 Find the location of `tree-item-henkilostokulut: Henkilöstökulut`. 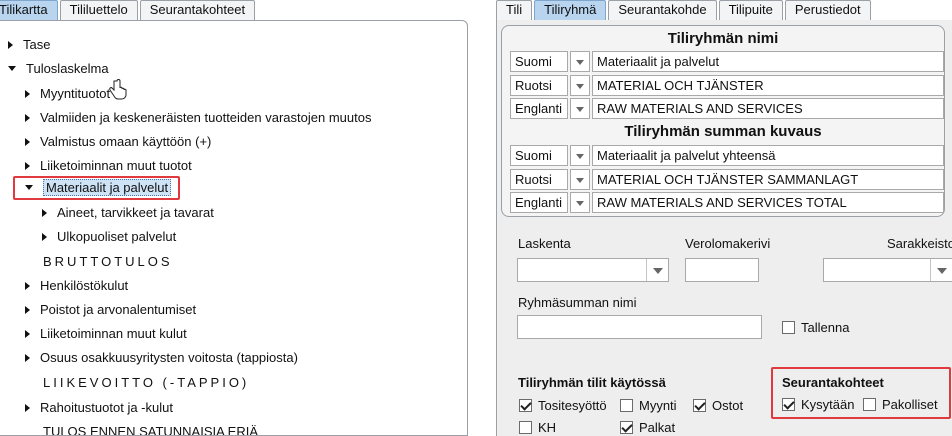

tree-item-henkilostokulut: Henkilöstökulut is located at coordinates (76, 286).